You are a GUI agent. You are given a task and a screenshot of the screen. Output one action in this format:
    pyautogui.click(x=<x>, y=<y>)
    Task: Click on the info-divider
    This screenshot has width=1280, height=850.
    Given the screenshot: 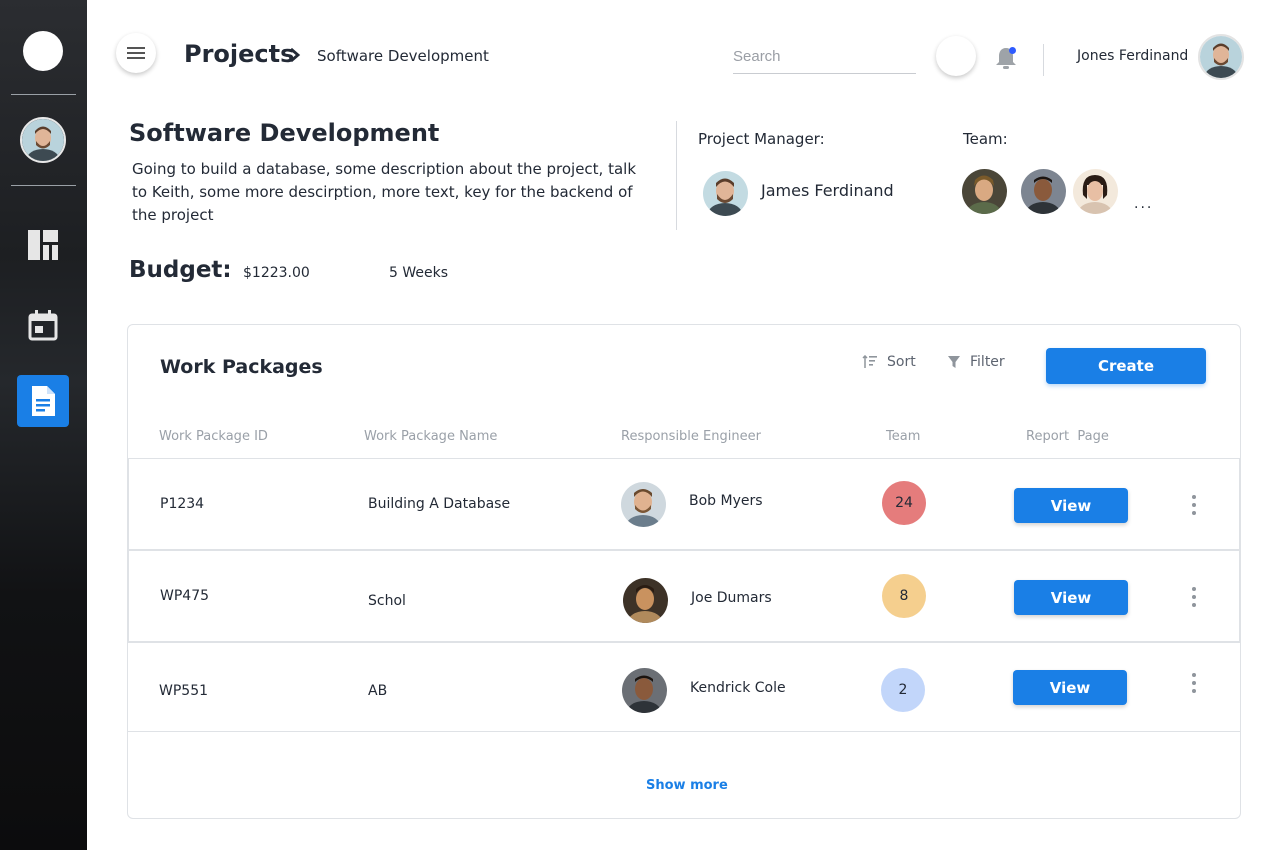 What is the action you would take?
    pyautogui.click(x=676, y=175)
    